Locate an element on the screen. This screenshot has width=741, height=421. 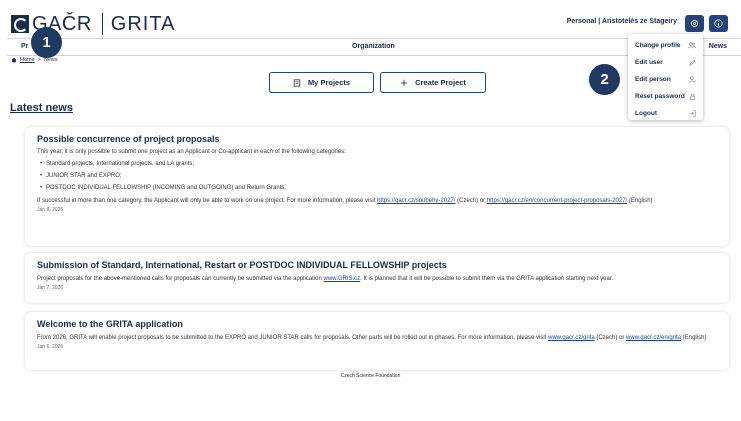
menu-item-label: Edit person is located at coordinates (653, 79).